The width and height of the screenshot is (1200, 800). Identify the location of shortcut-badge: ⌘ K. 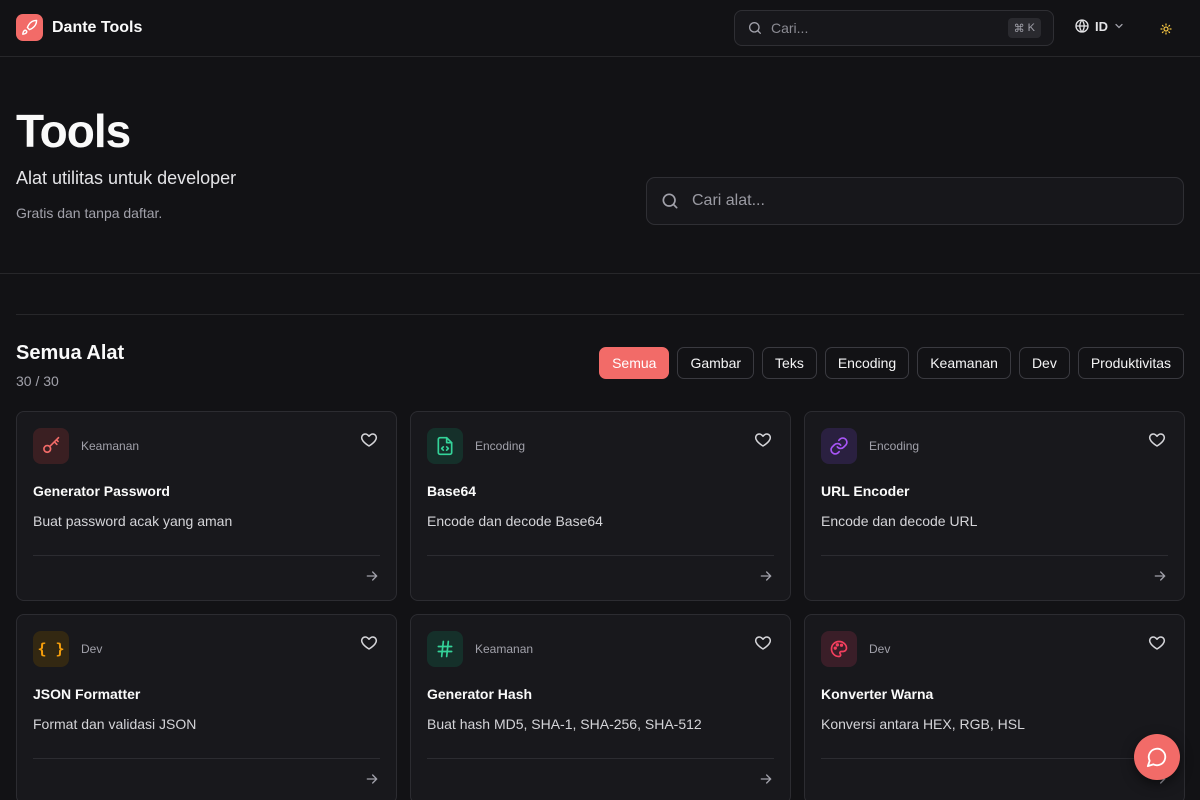
(1024, 28).